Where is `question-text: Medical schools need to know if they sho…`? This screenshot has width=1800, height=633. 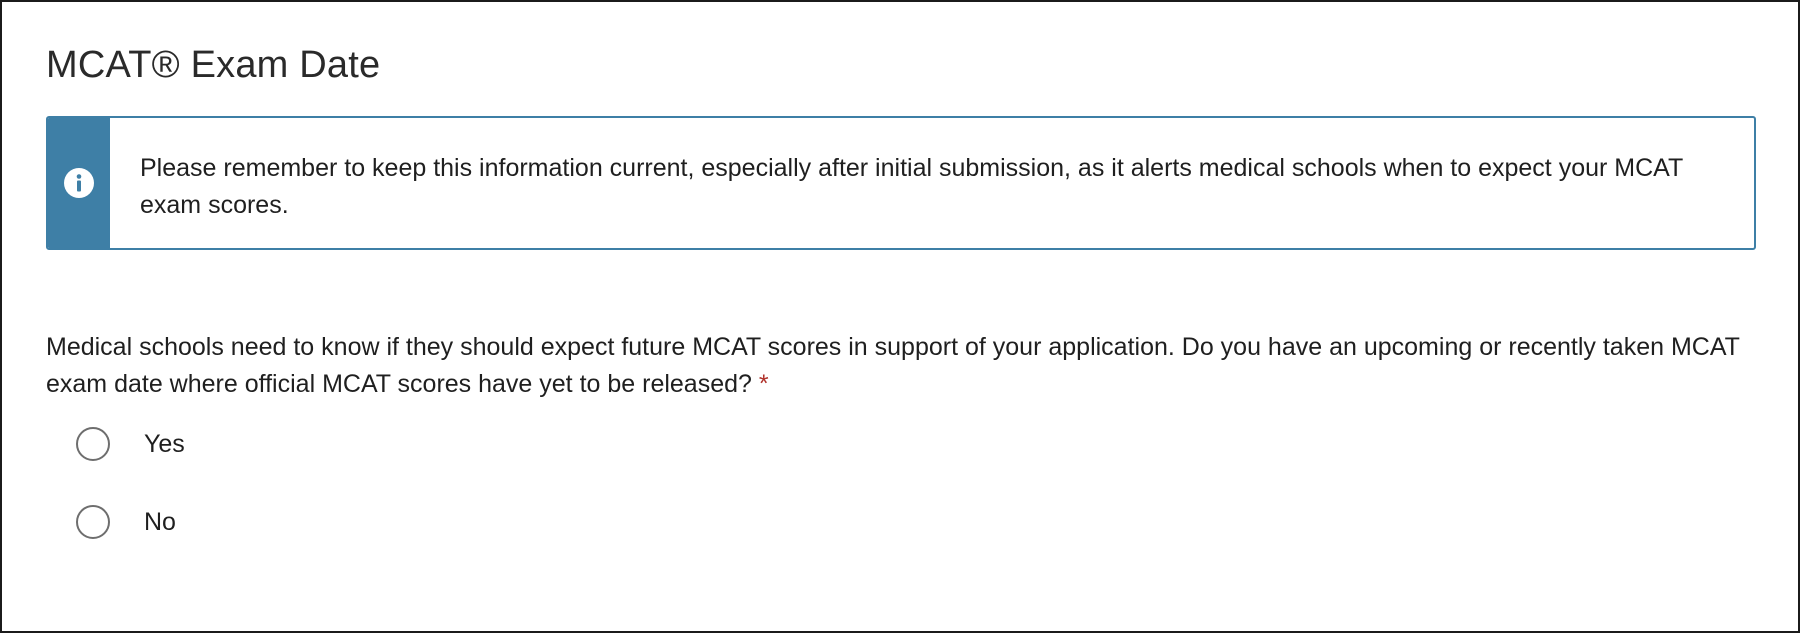 question-text: Medical schools need to know if they sho… is located at coordinates (896, 366).